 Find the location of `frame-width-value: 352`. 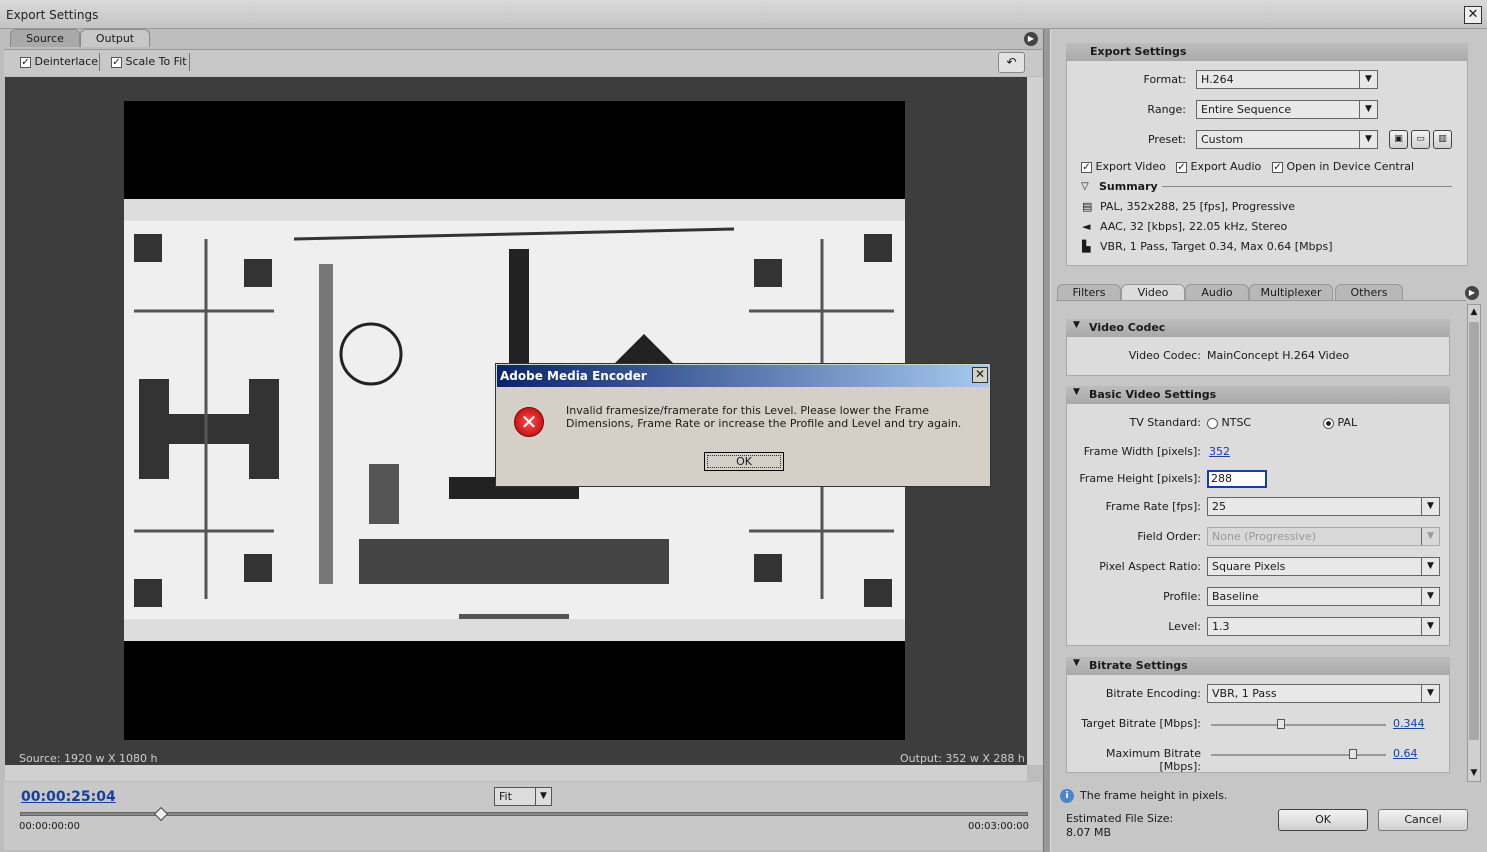

frame-width-value: 352 is located at coordinates (1219, 451).